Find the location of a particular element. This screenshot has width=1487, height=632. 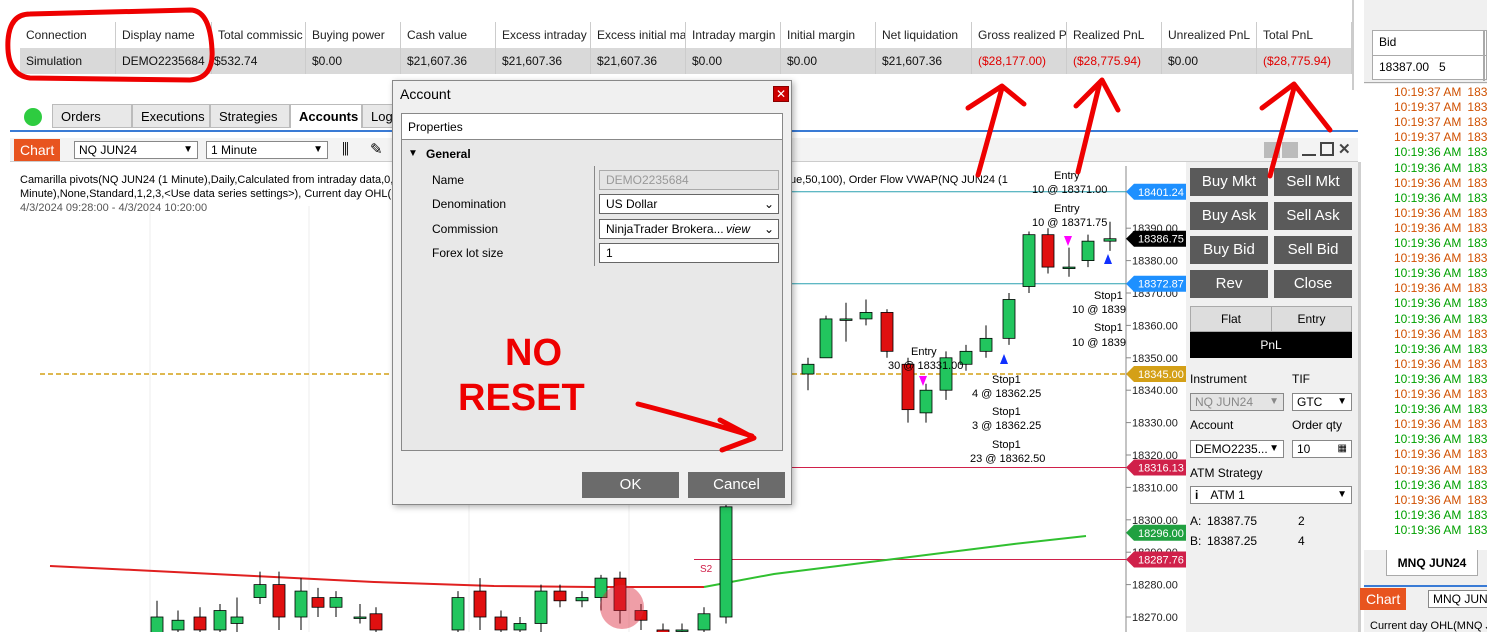

buy-bid-button: Buy Bid is located at coordinates (1229, 250).